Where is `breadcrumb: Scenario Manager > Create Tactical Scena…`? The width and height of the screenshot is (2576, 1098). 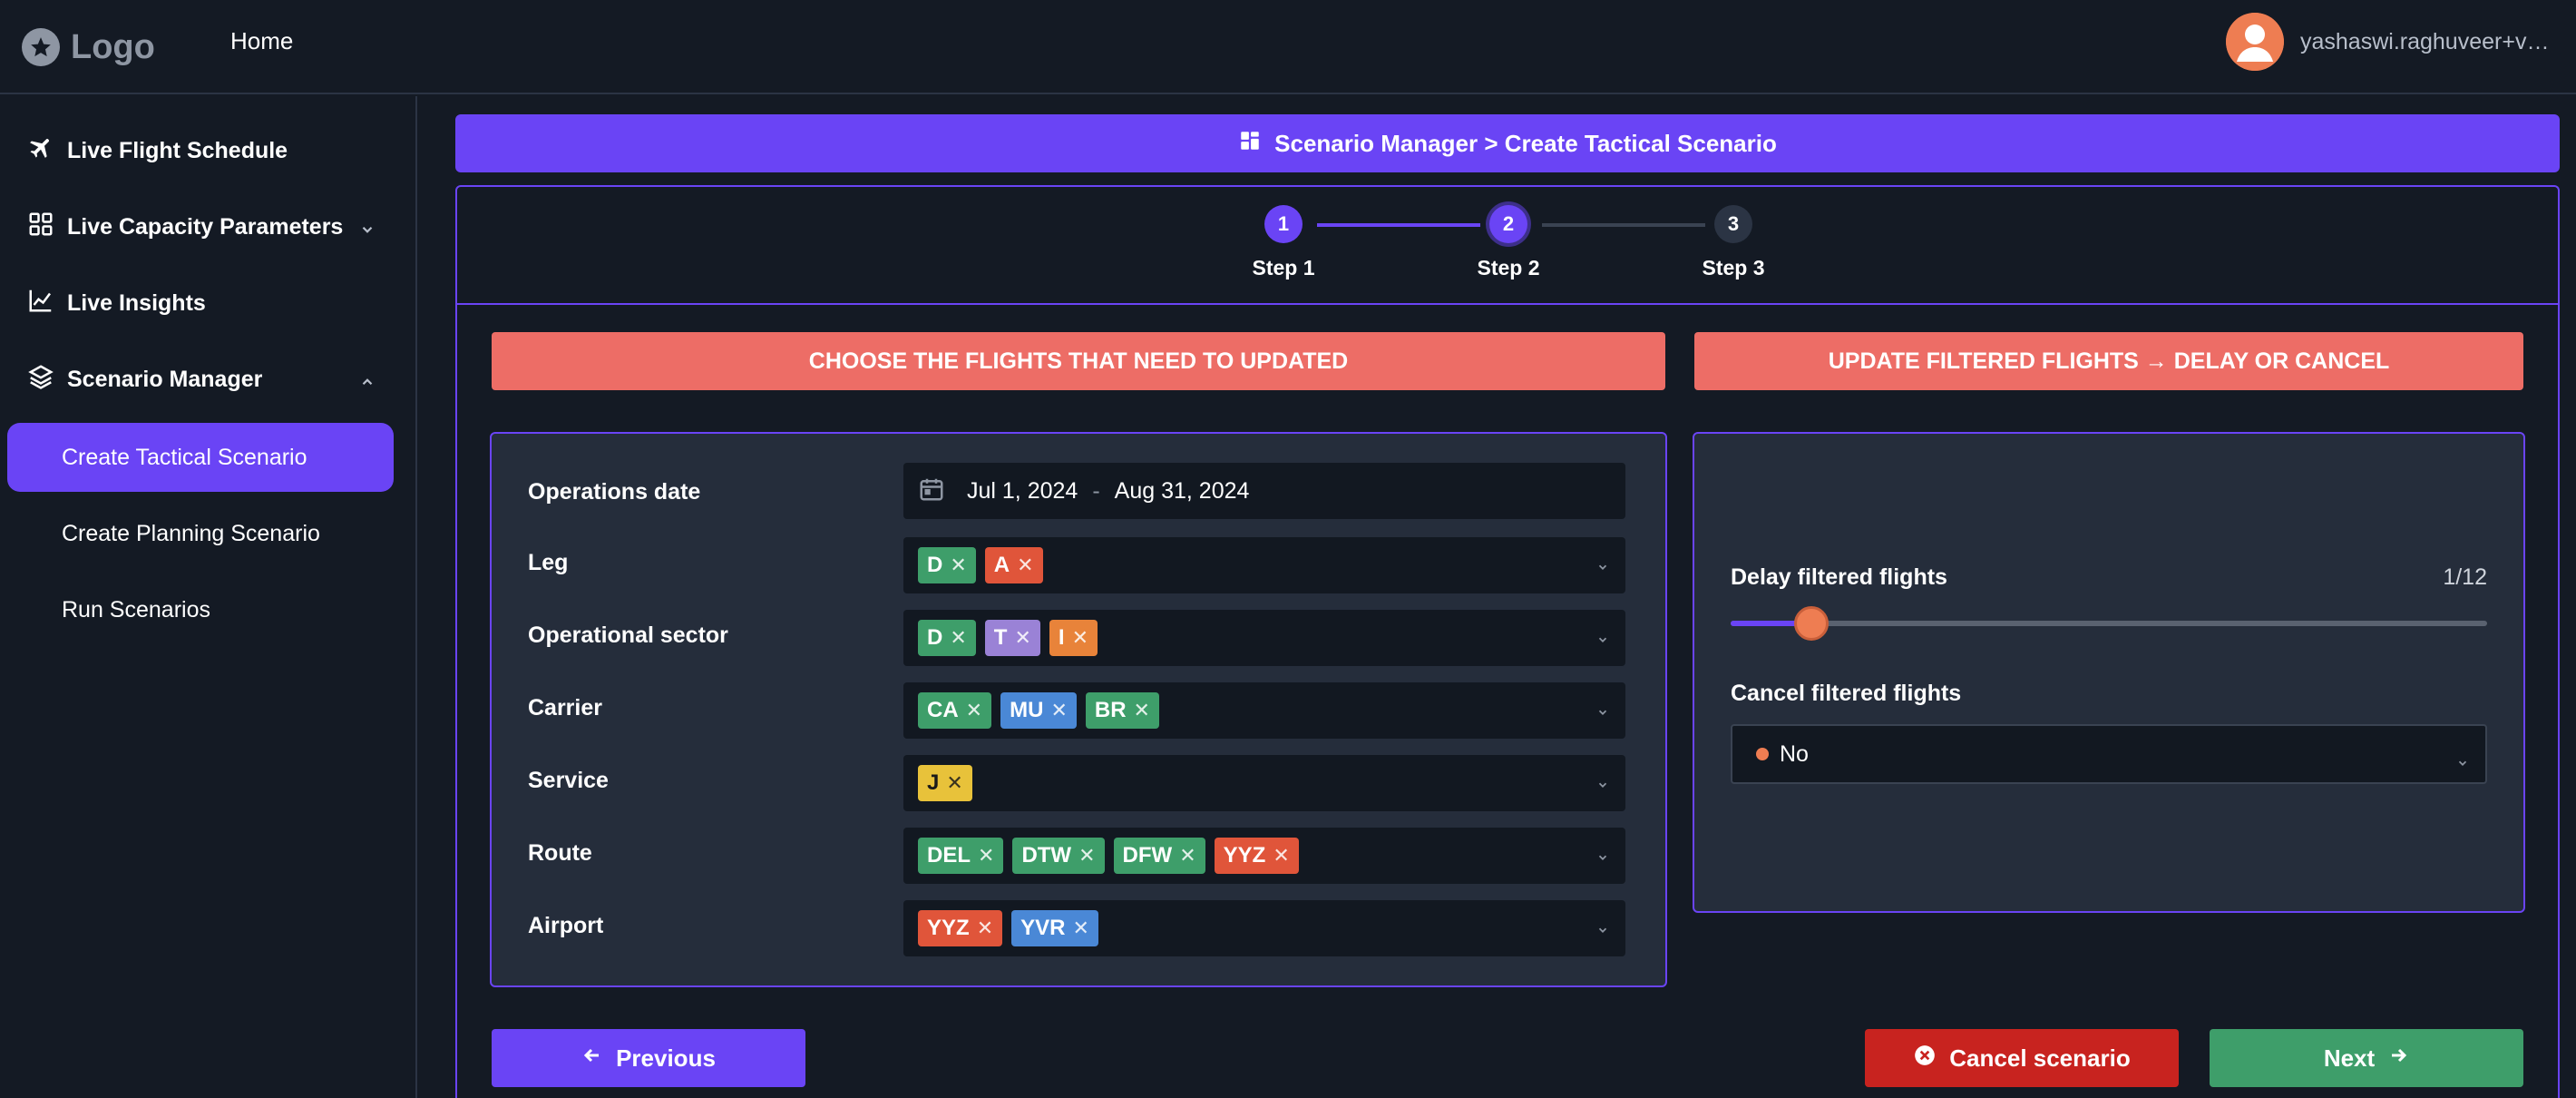 breadcrumb: Scenario Manager > Create Tactical Scena… is located at coordinates (1507, 143).